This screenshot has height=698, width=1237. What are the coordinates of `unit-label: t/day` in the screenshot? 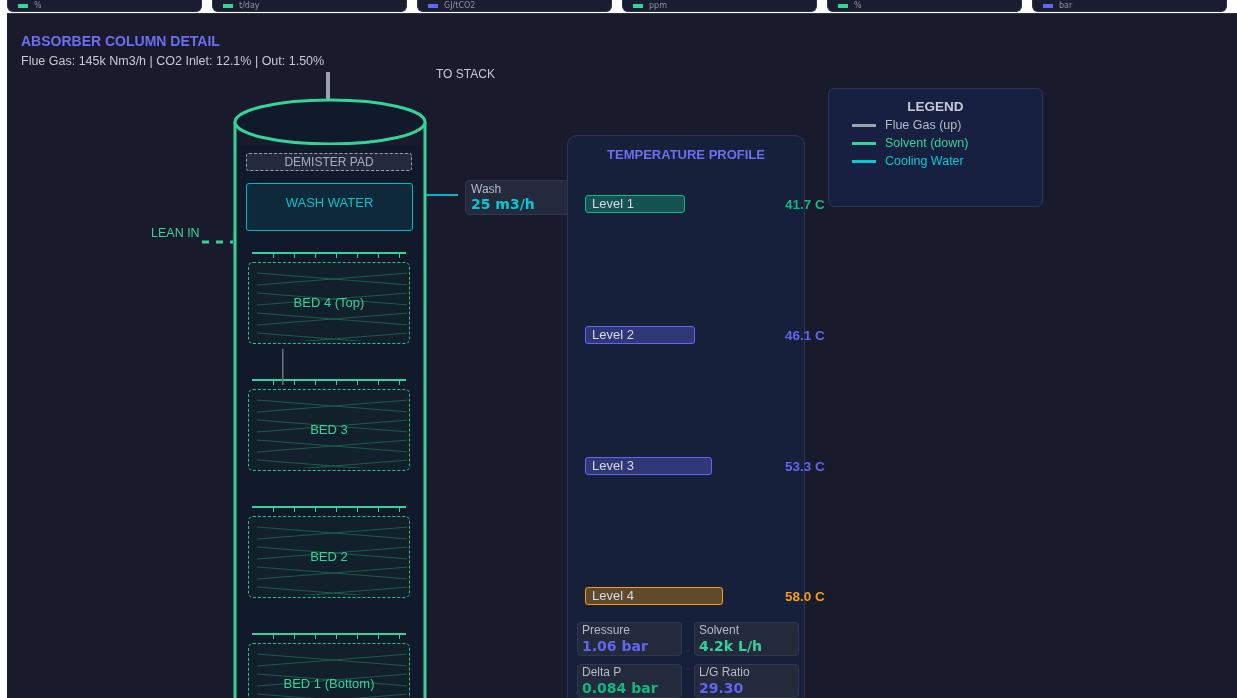 It's located at (249, 5).